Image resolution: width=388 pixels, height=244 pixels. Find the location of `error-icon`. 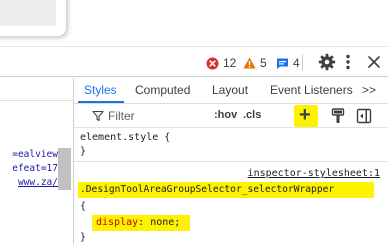

error-icon is located at coordinates (212, 63).